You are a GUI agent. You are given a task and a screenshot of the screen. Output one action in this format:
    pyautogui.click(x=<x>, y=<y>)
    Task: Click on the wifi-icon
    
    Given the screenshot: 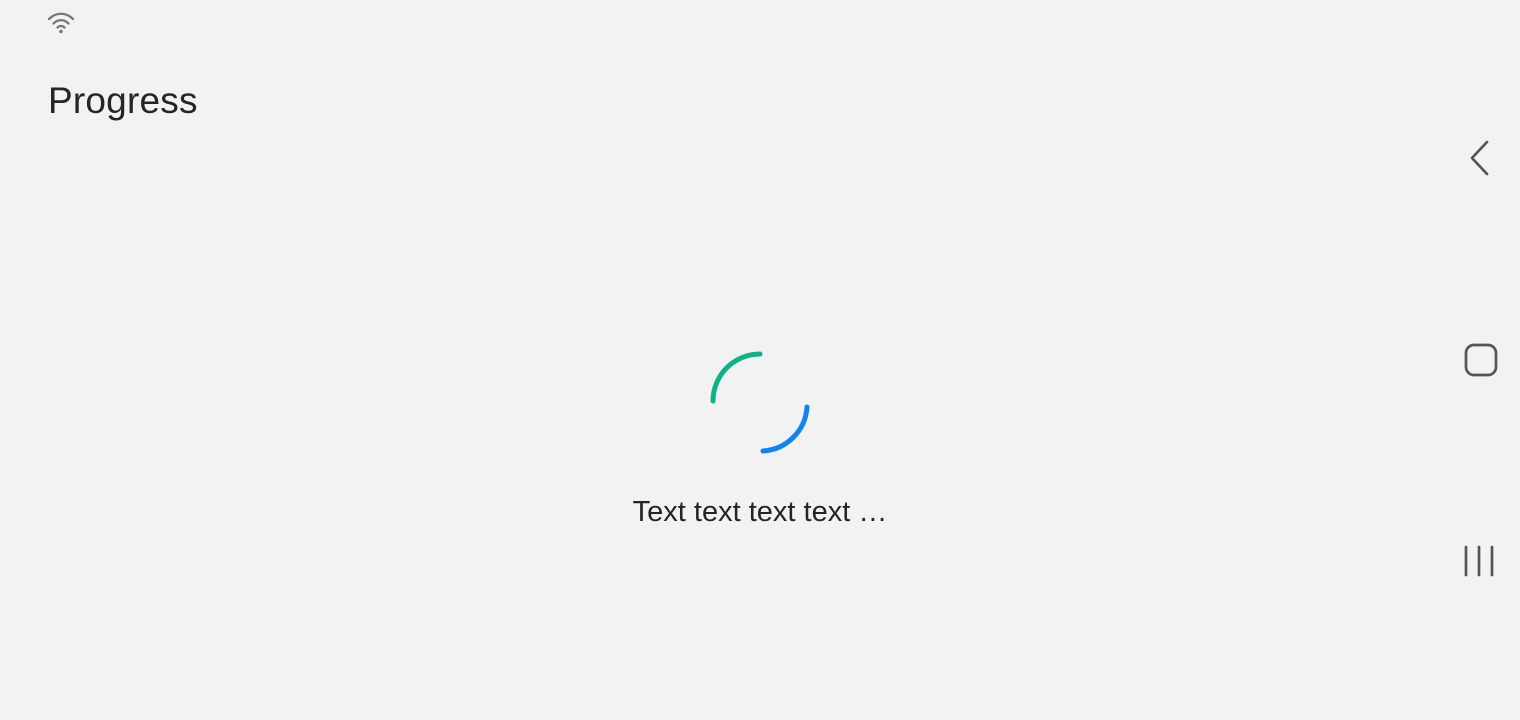 What is the action you would take?
    pyautogui.click(x=61, y=23)
    